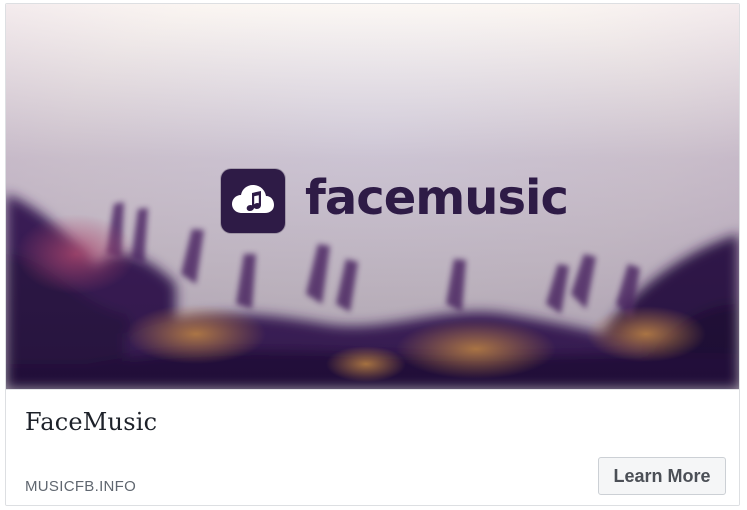  Describe the element at coordinates (253, 201) in the screenshot. I see `cloud-music-note-icon` at that location.